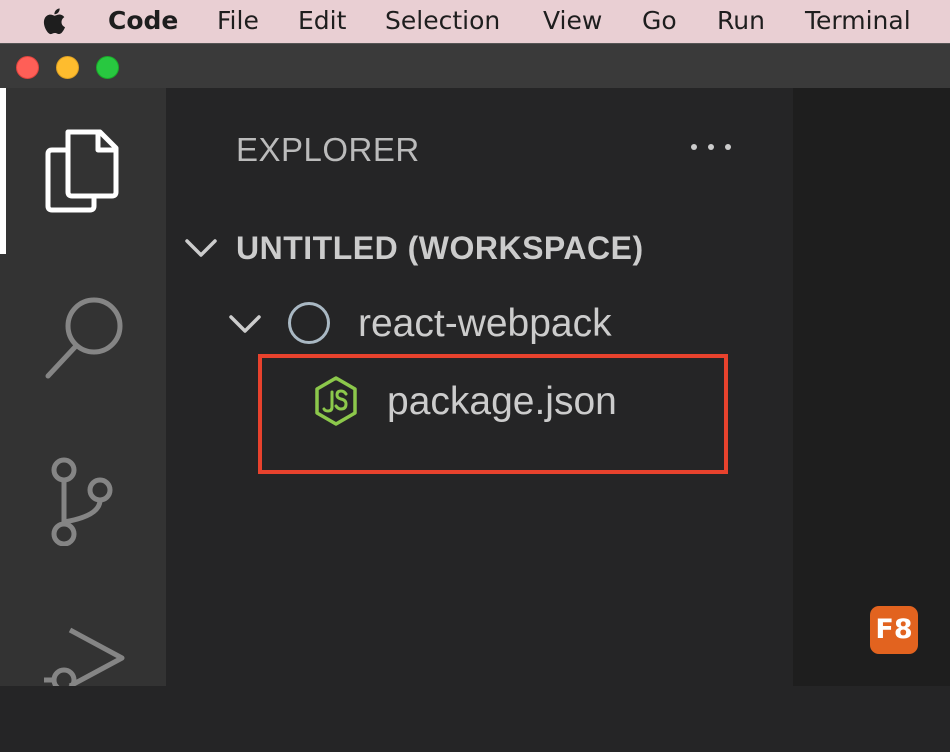 This screenshot has width=950, height=752. I want to click on files-icon, so click(82, 171).